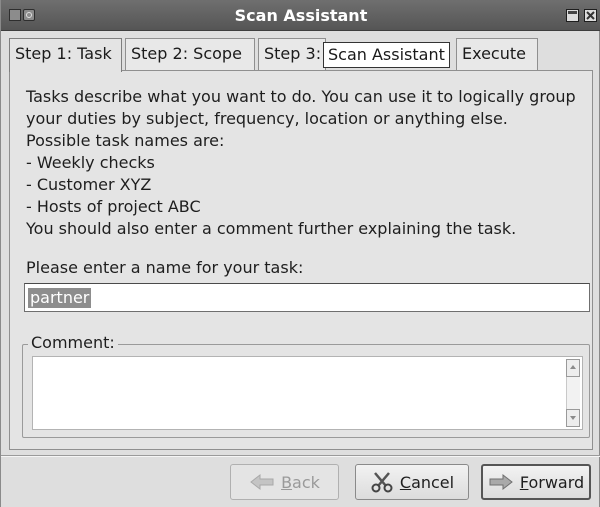 This screenshot has width=600, height=507. I want to click on description-line: Possible task names are:, so click(125, 140).